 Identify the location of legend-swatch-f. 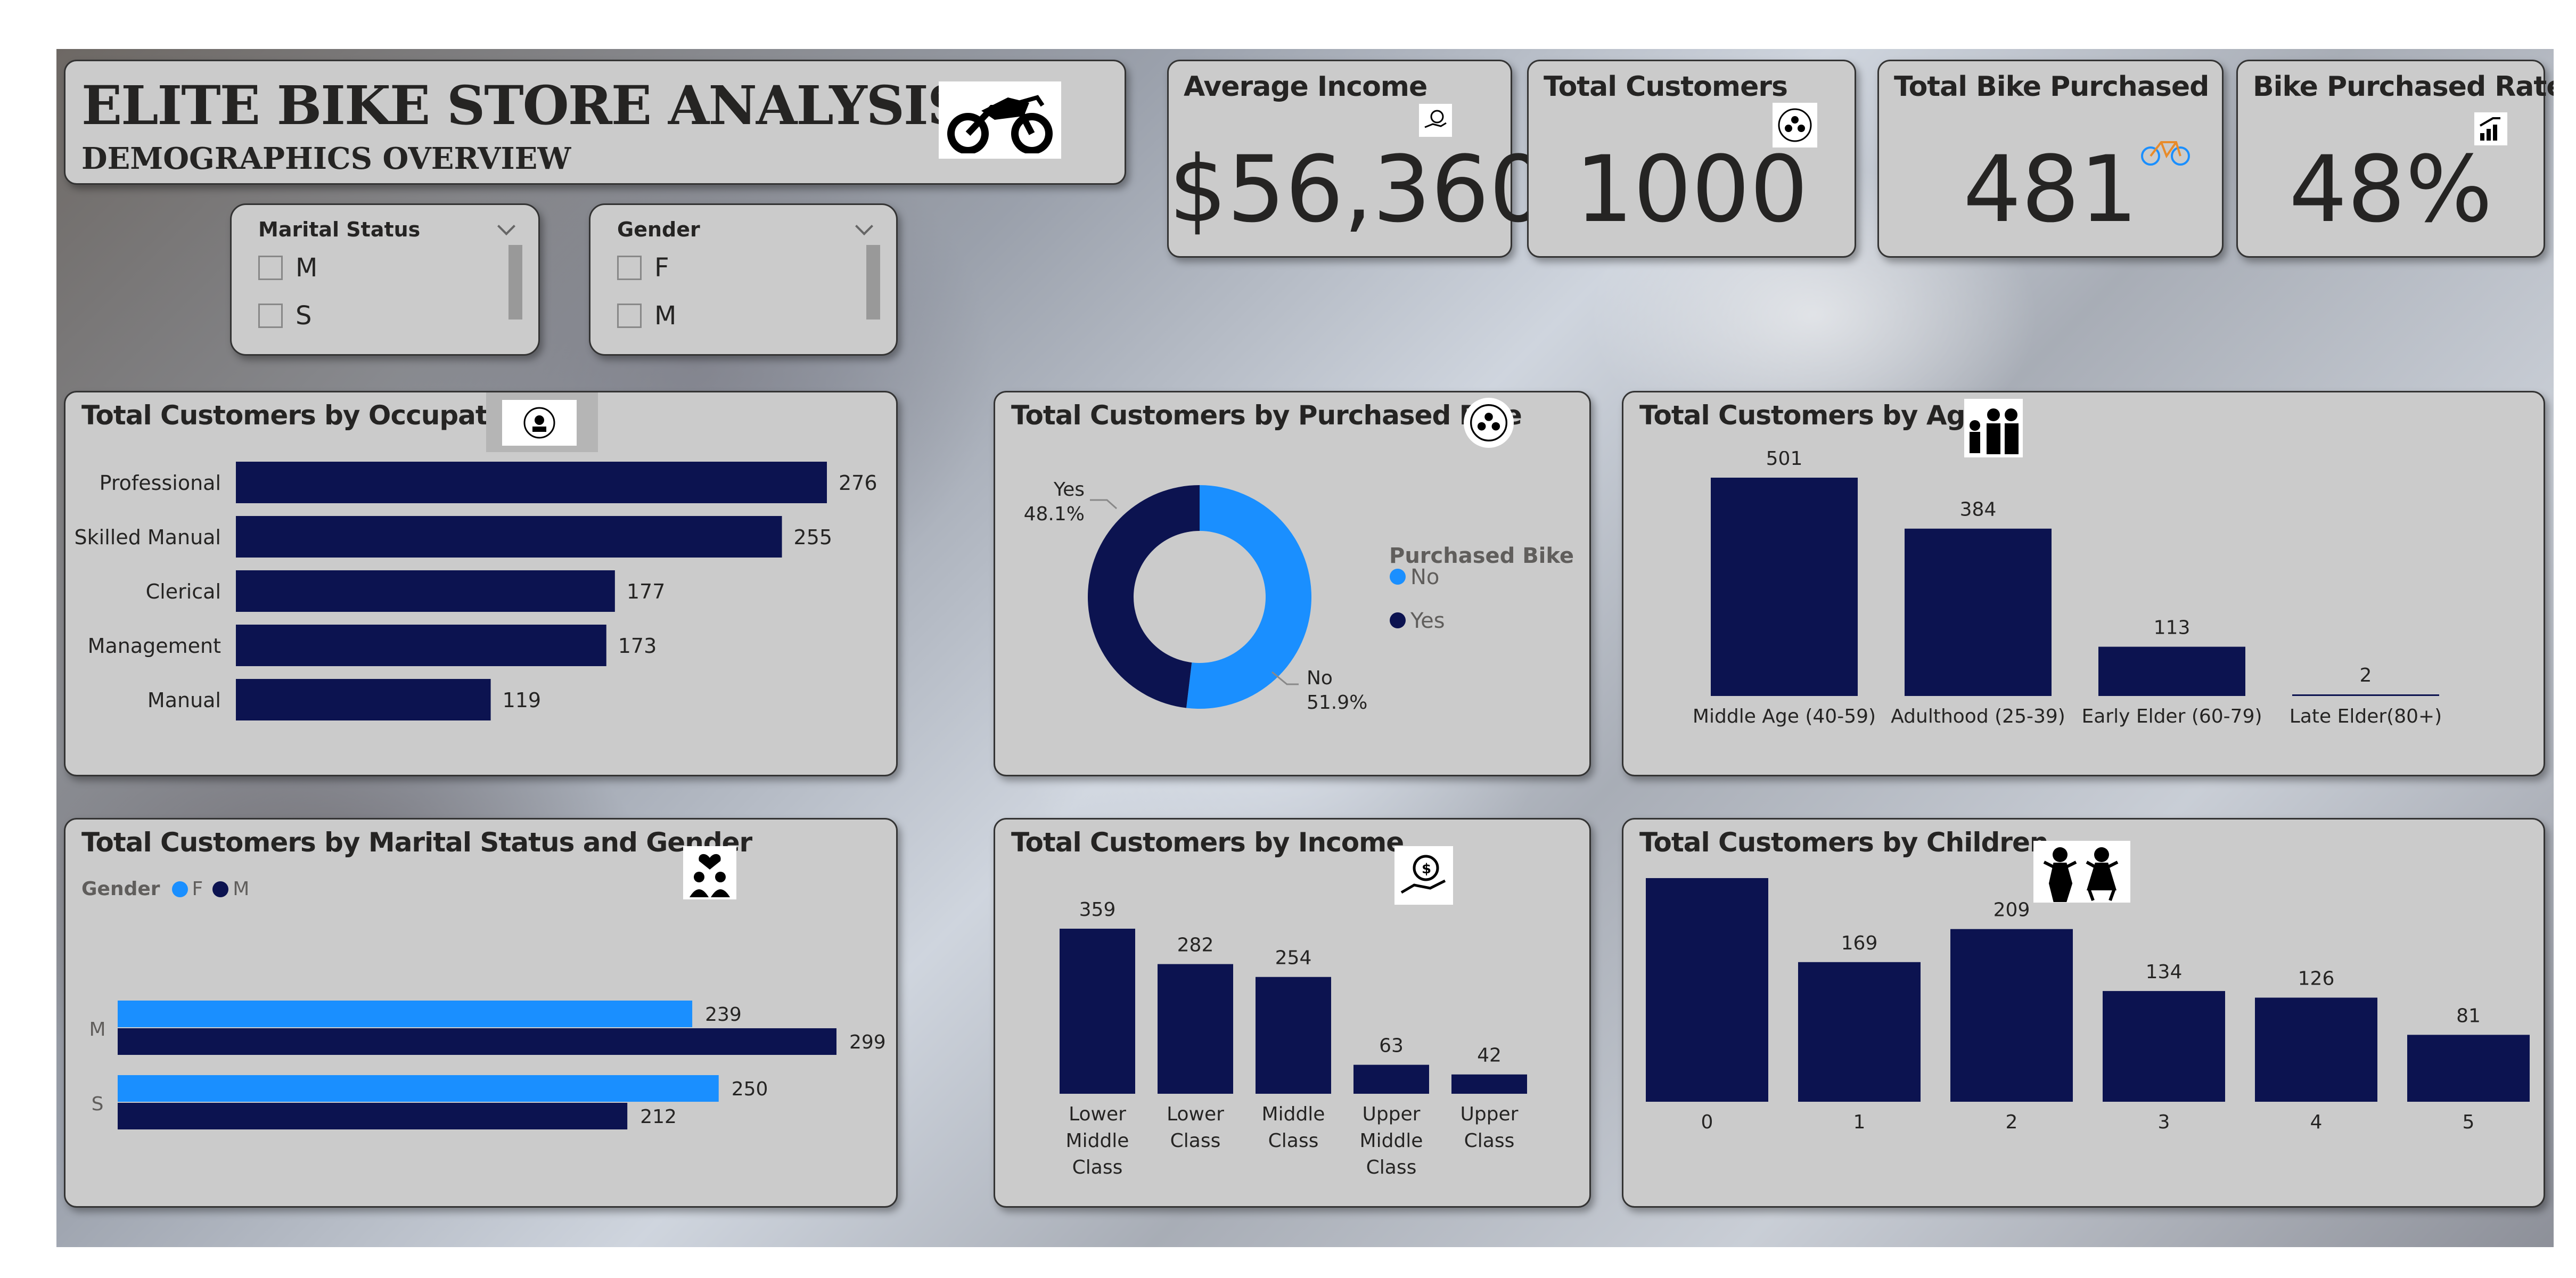
(179, 889).